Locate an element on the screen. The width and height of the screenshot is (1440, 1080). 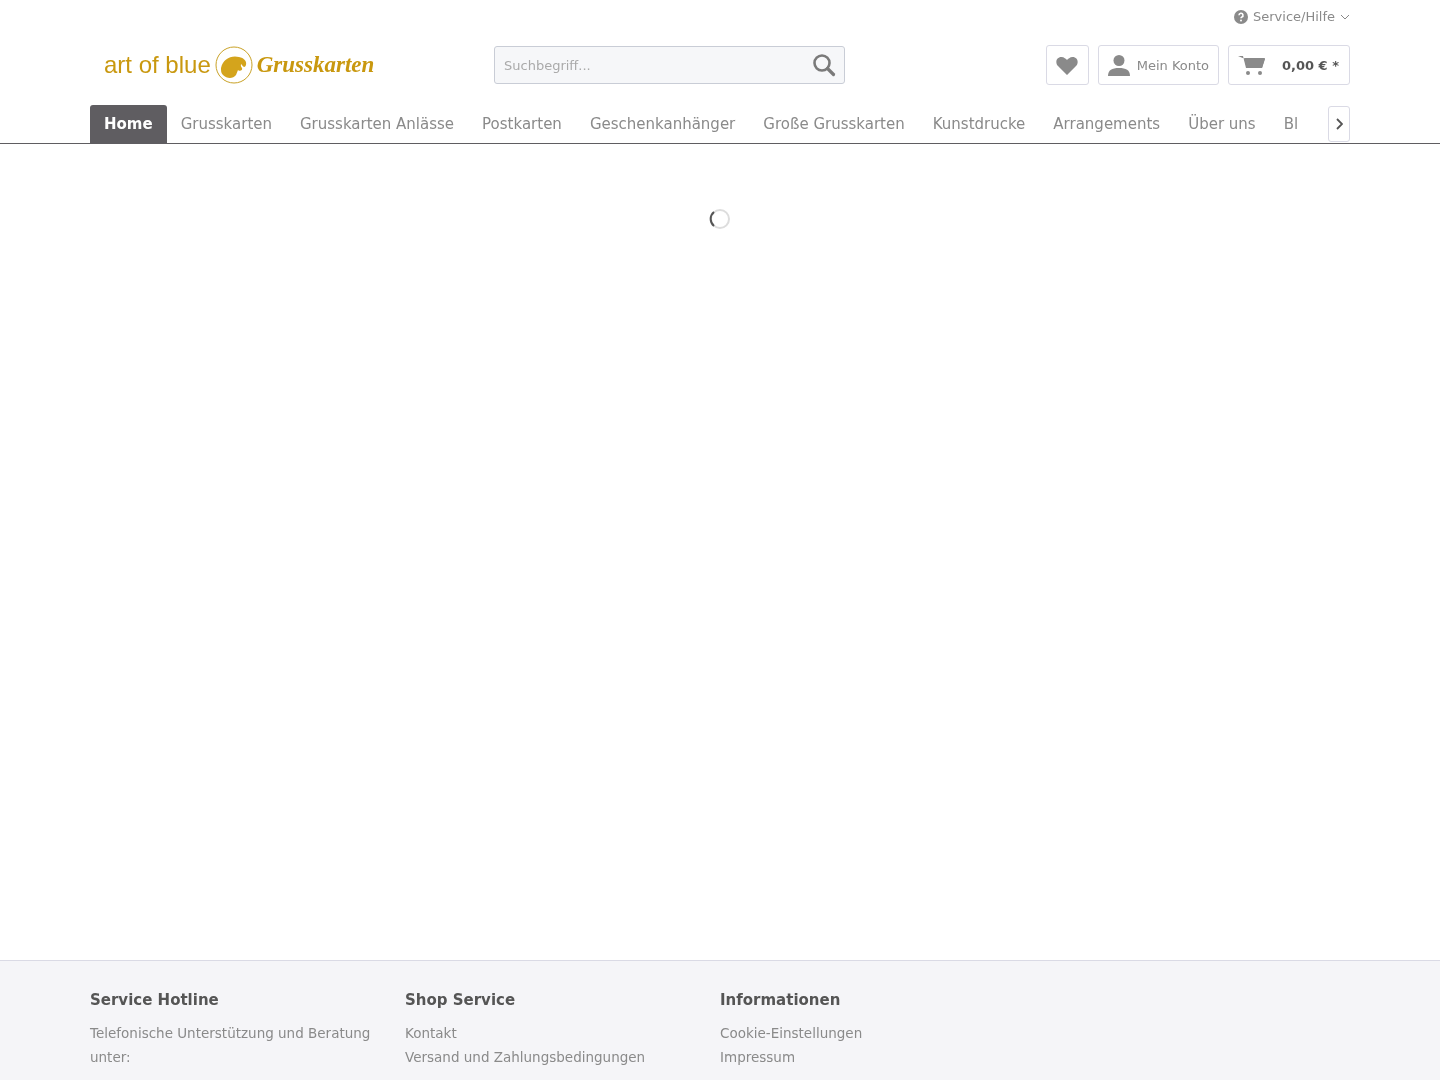
logo: art of blue Grusskarten is located at coordinates (299, 65).